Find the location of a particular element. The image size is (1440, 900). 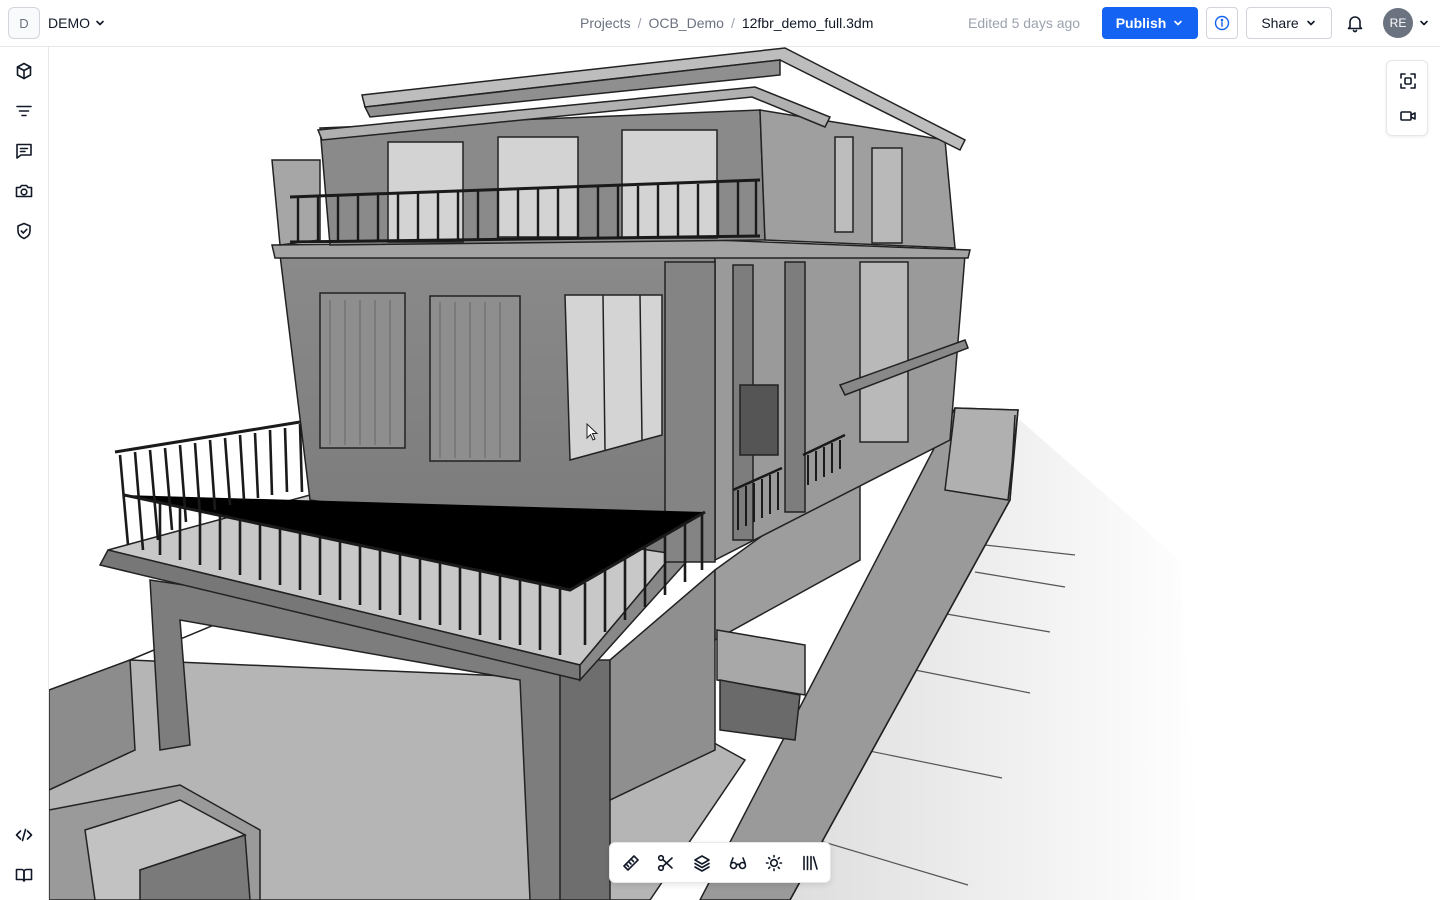

library-icon is located at coordinates (810, 863).